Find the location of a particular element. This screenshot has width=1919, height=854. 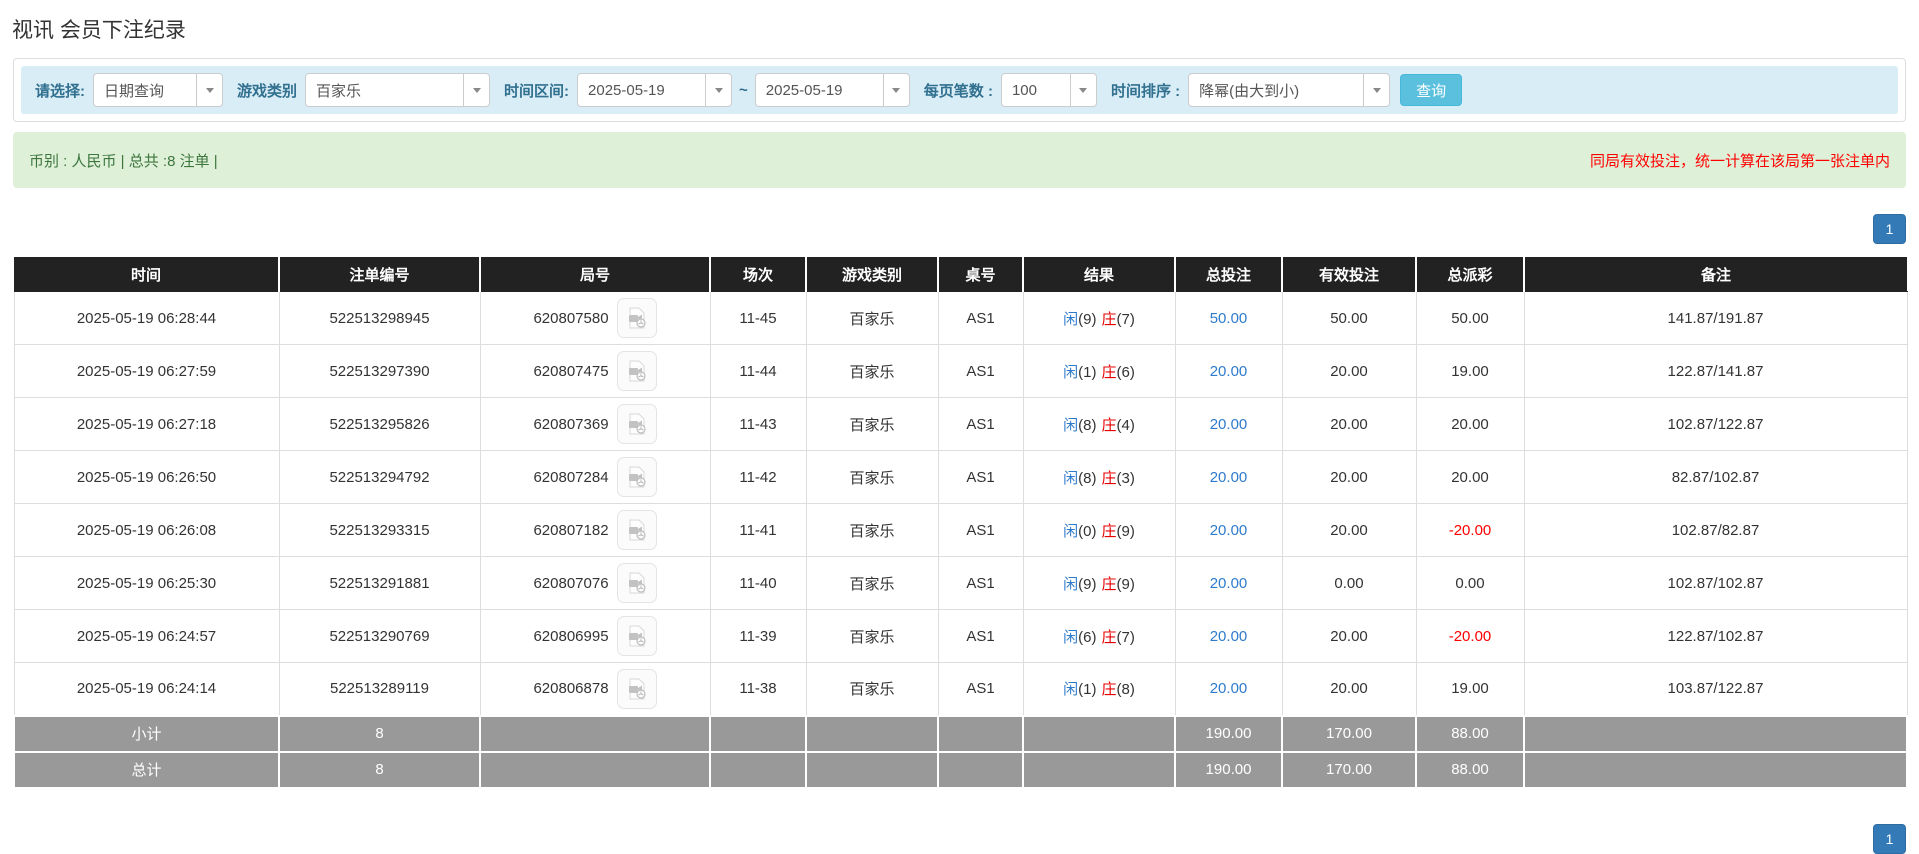

sort-order-select: 降幂(由大到小) is located at coordinates (1289, 90).